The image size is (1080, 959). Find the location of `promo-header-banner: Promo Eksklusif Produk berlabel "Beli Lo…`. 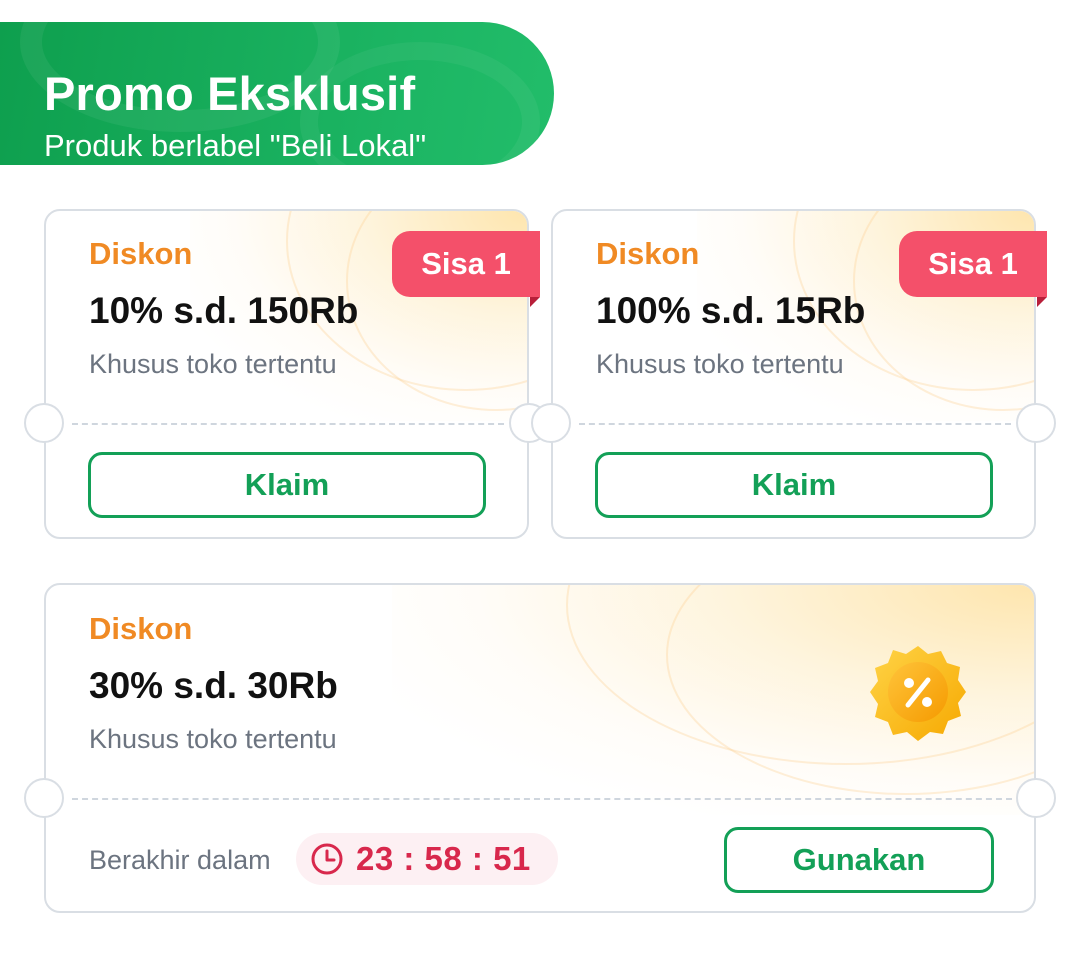

promo-header-banner: Promo Eksklusif Produk berlabel "Beli Lo… is located at coordinates (277, 93).